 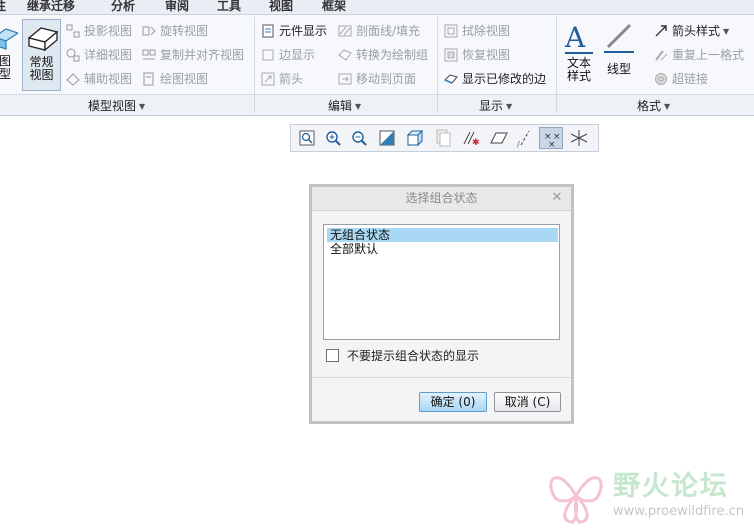 What do you see at coordinates (99, 31) in the screenshot?
I see `projected-view-button: 投影视图` at bounding box center [99, 31].